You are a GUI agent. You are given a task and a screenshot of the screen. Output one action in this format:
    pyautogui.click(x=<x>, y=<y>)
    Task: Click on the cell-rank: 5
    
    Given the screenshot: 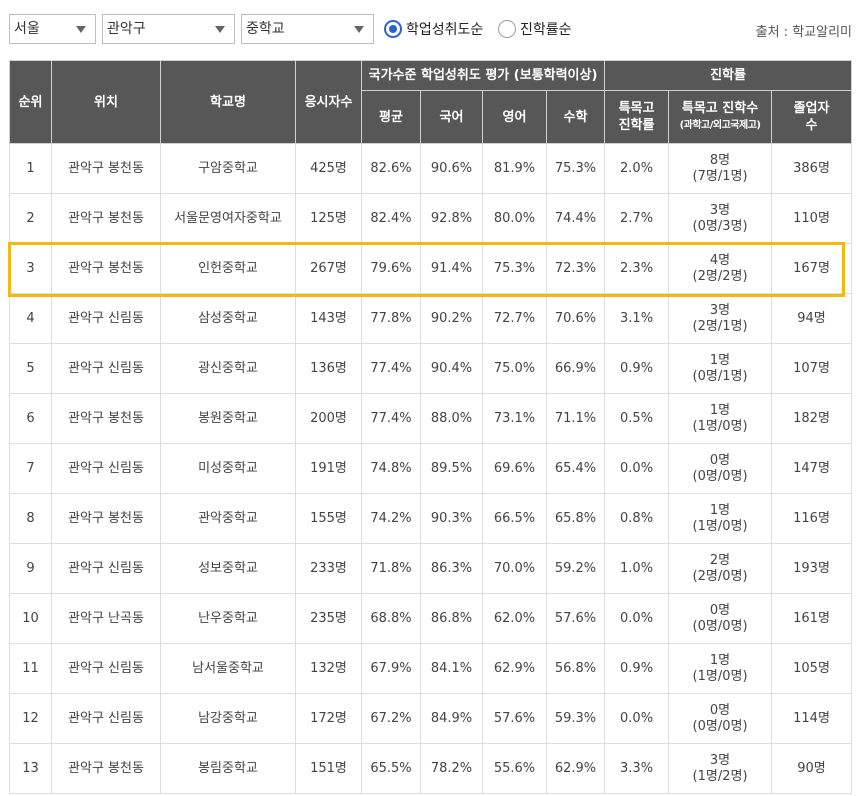 What is the action you would take?
    pyautogui.click(x=30, y=368)
    